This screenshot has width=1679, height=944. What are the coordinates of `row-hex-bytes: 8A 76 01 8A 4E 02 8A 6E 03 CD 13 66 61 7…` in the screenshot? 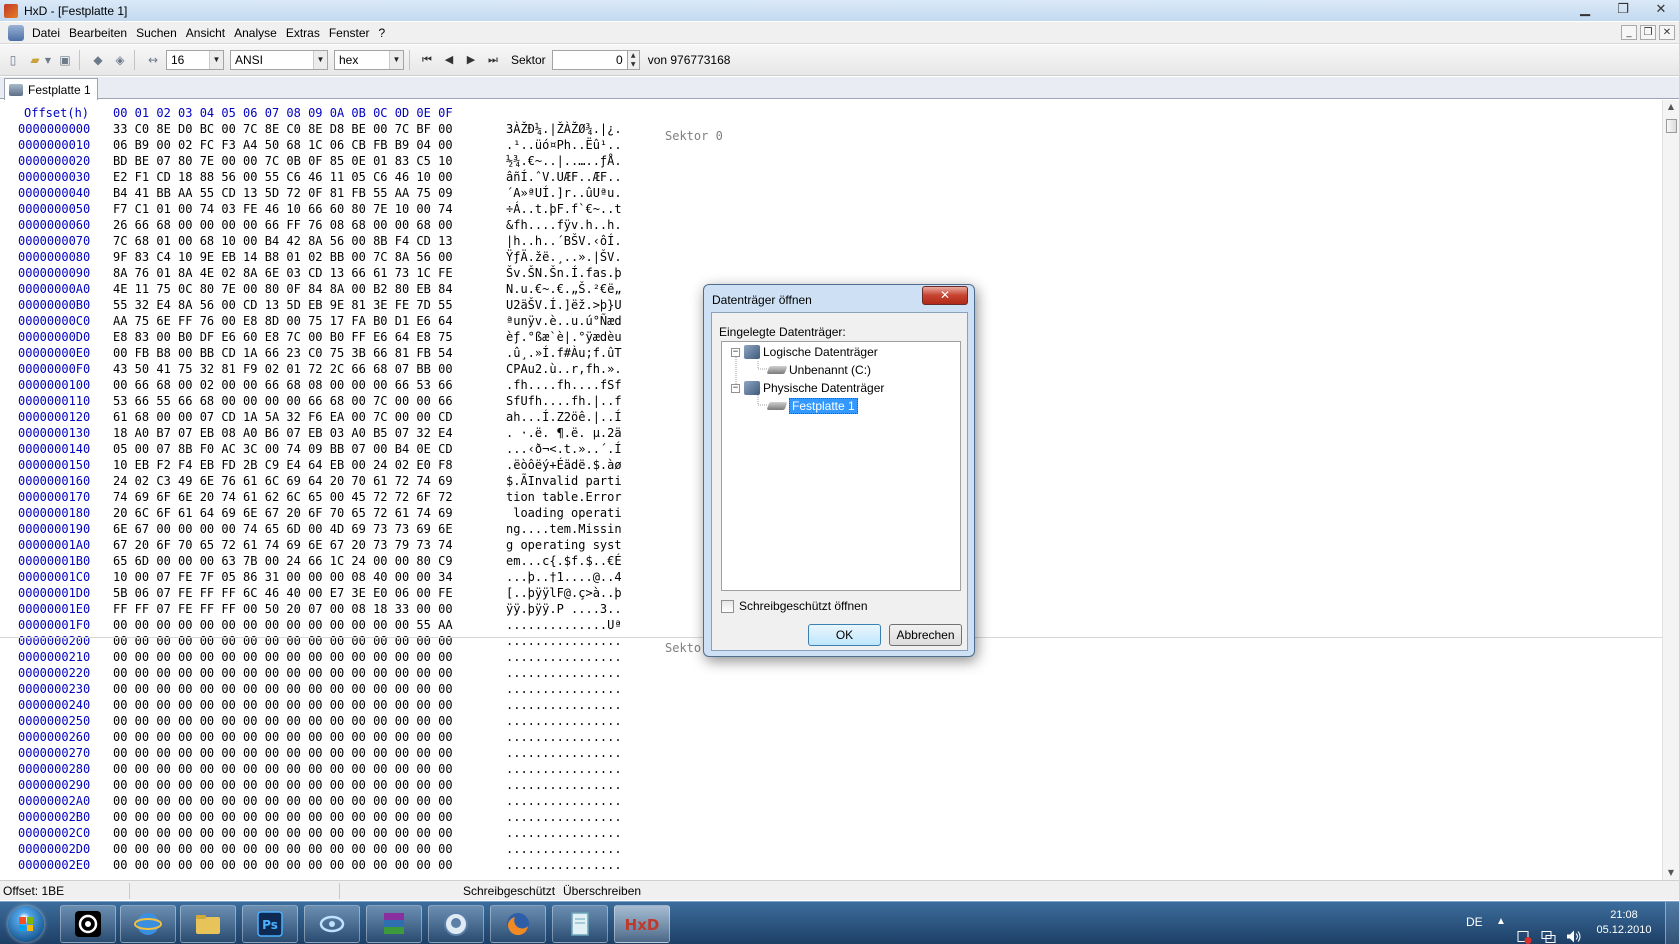 It's located at (283, 273).